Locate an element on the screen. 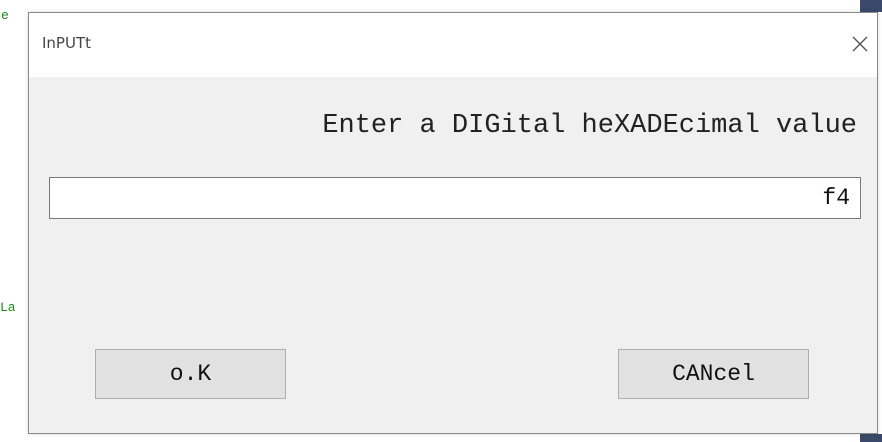 Image resolution: width=882 pixels, height=442 pixels. cancel-button: CANcel is located at coordinates (713, 374).